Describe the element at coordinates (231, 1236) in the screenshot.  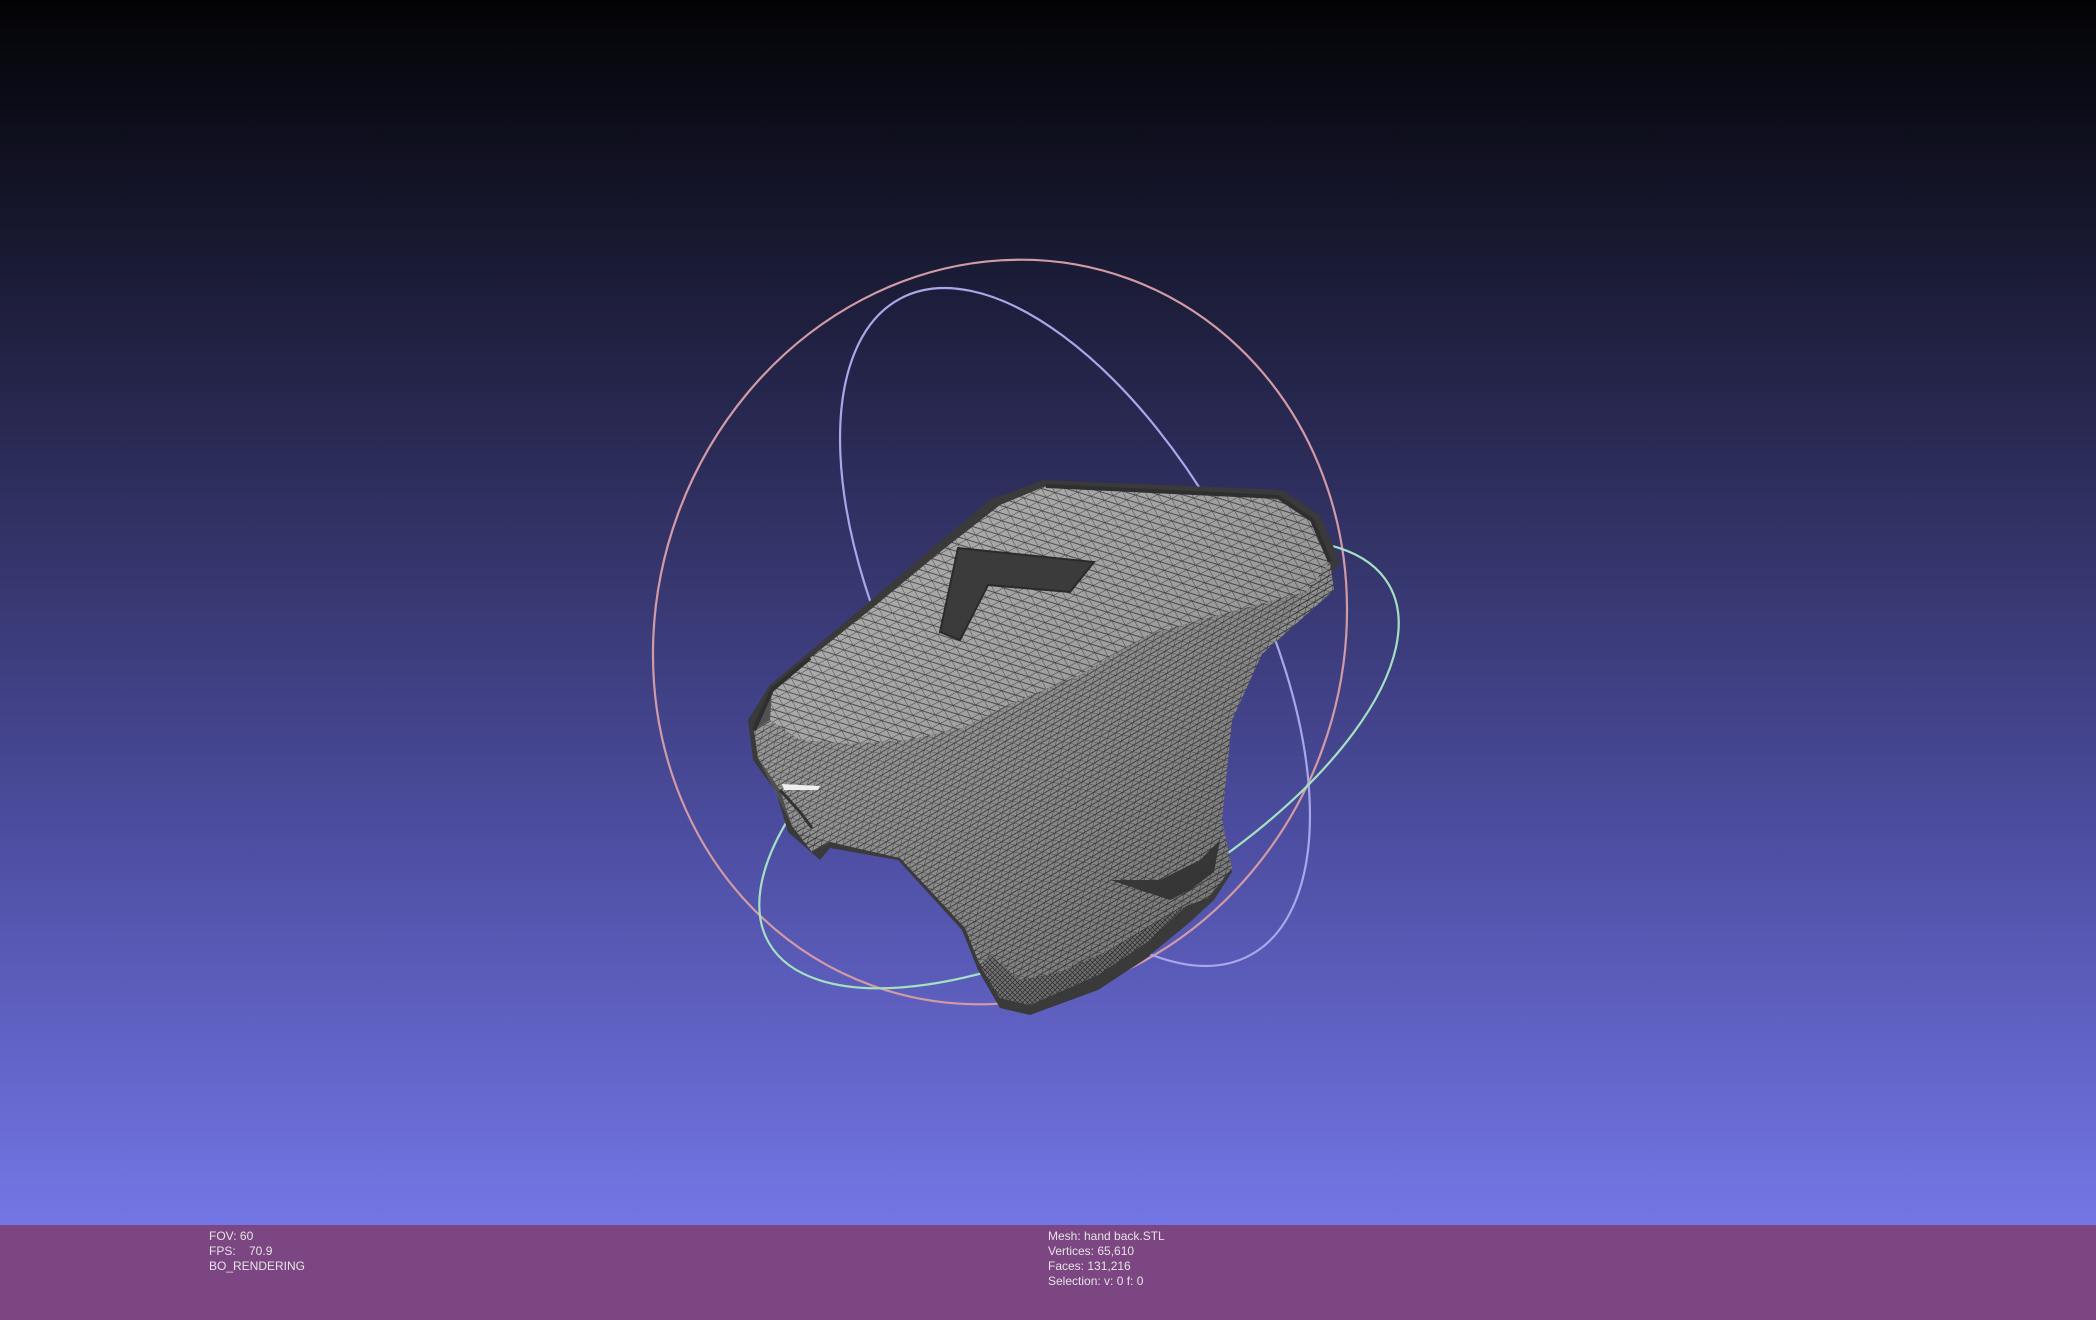
I see `fov-readout: FOV: 60` at that location.